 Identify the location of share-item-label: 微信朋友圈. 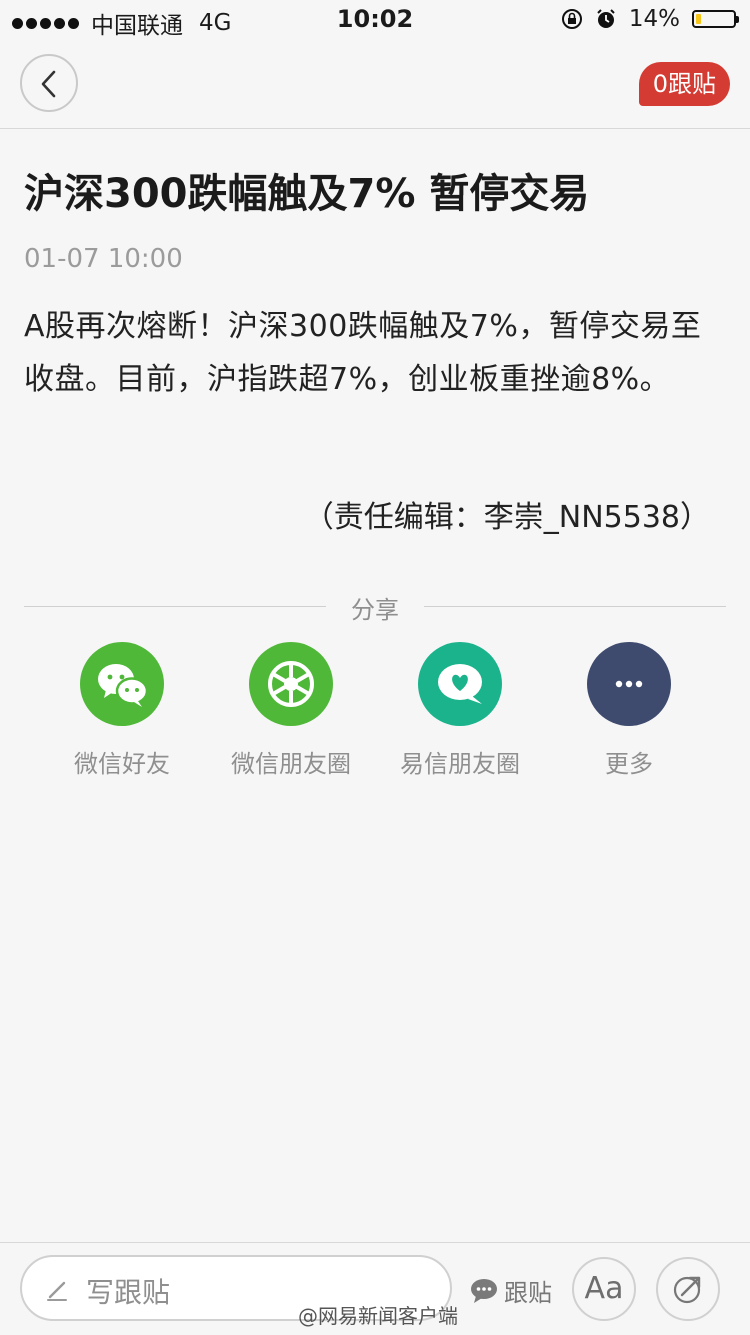
(291, 764).